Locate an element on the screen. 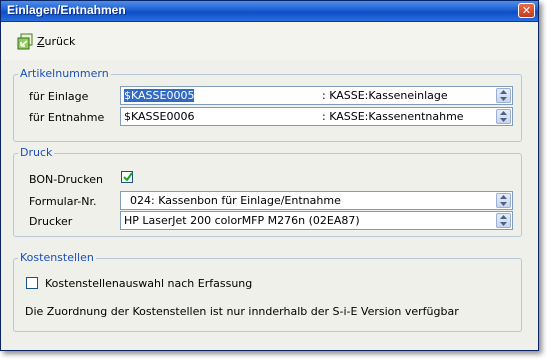 Image resolution: width=547 pixels, height=359 pixels. toolbar: Zurück is located at coordinates (269, 41).